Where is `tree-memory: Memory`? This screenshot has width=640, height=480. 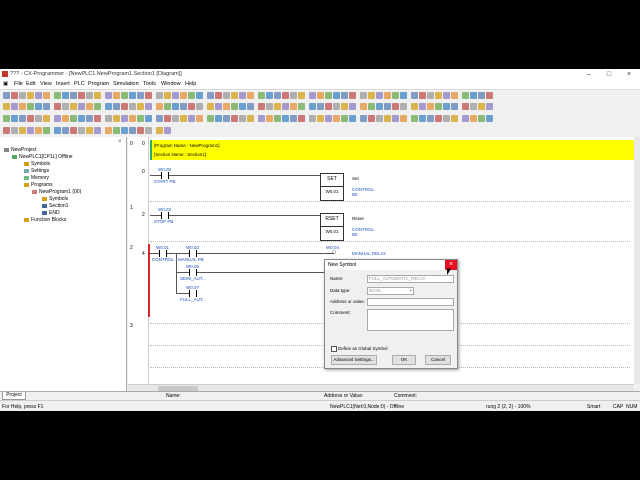 tree-memory: Memory is located at coordinates (36, 178).